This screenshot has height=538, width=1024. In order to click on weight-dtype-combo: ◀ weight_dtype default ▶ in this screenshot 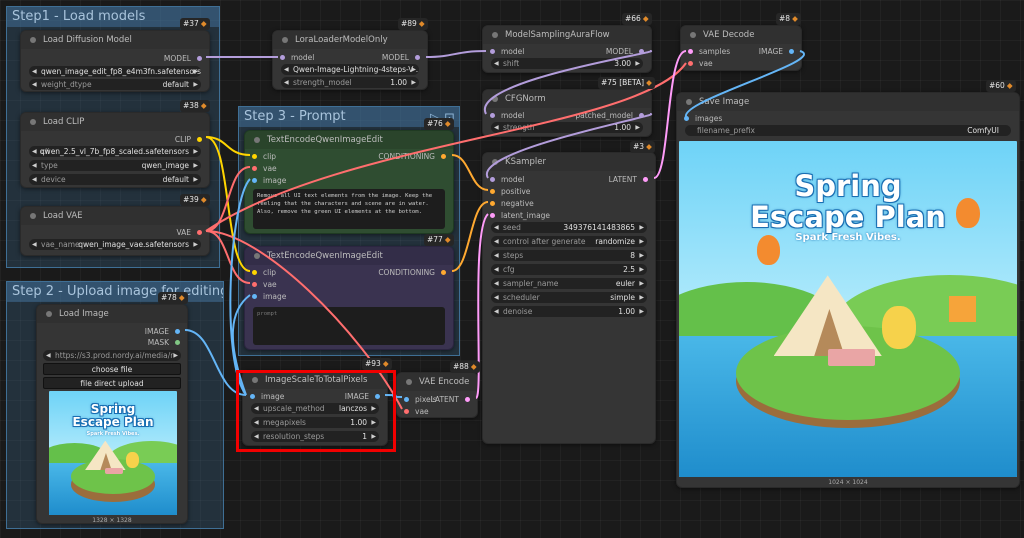, I will do `click(115, 84)`.